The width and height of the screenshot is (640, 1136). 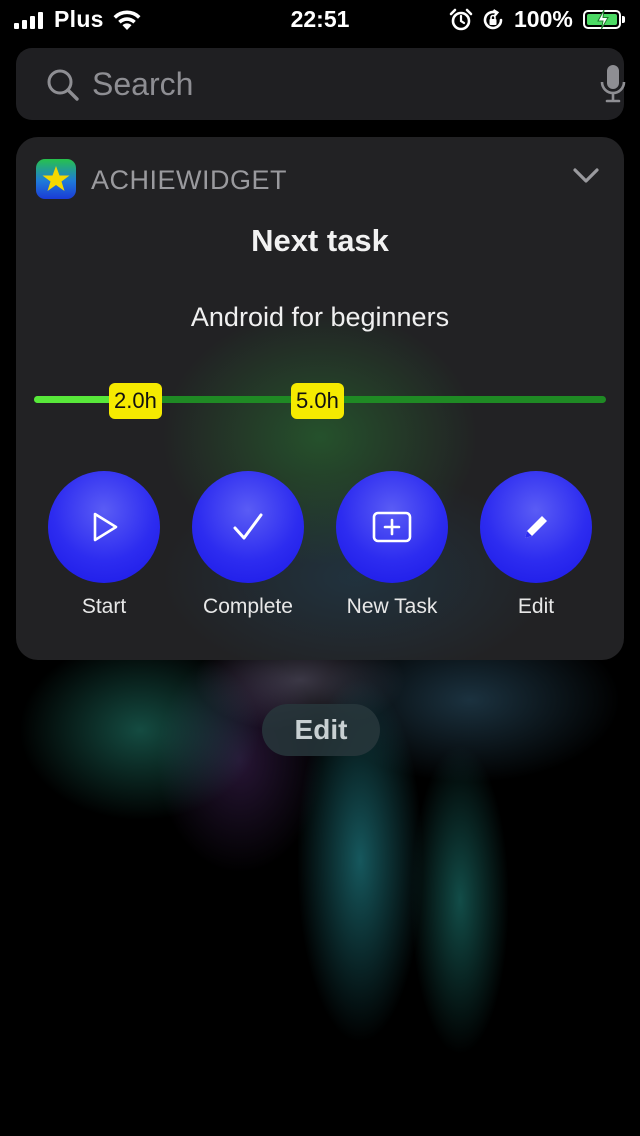 What do you see at coordinates (603, 19) in the screenshot?
I see `charging-bolt-icon` at bounding box center [603, 19].